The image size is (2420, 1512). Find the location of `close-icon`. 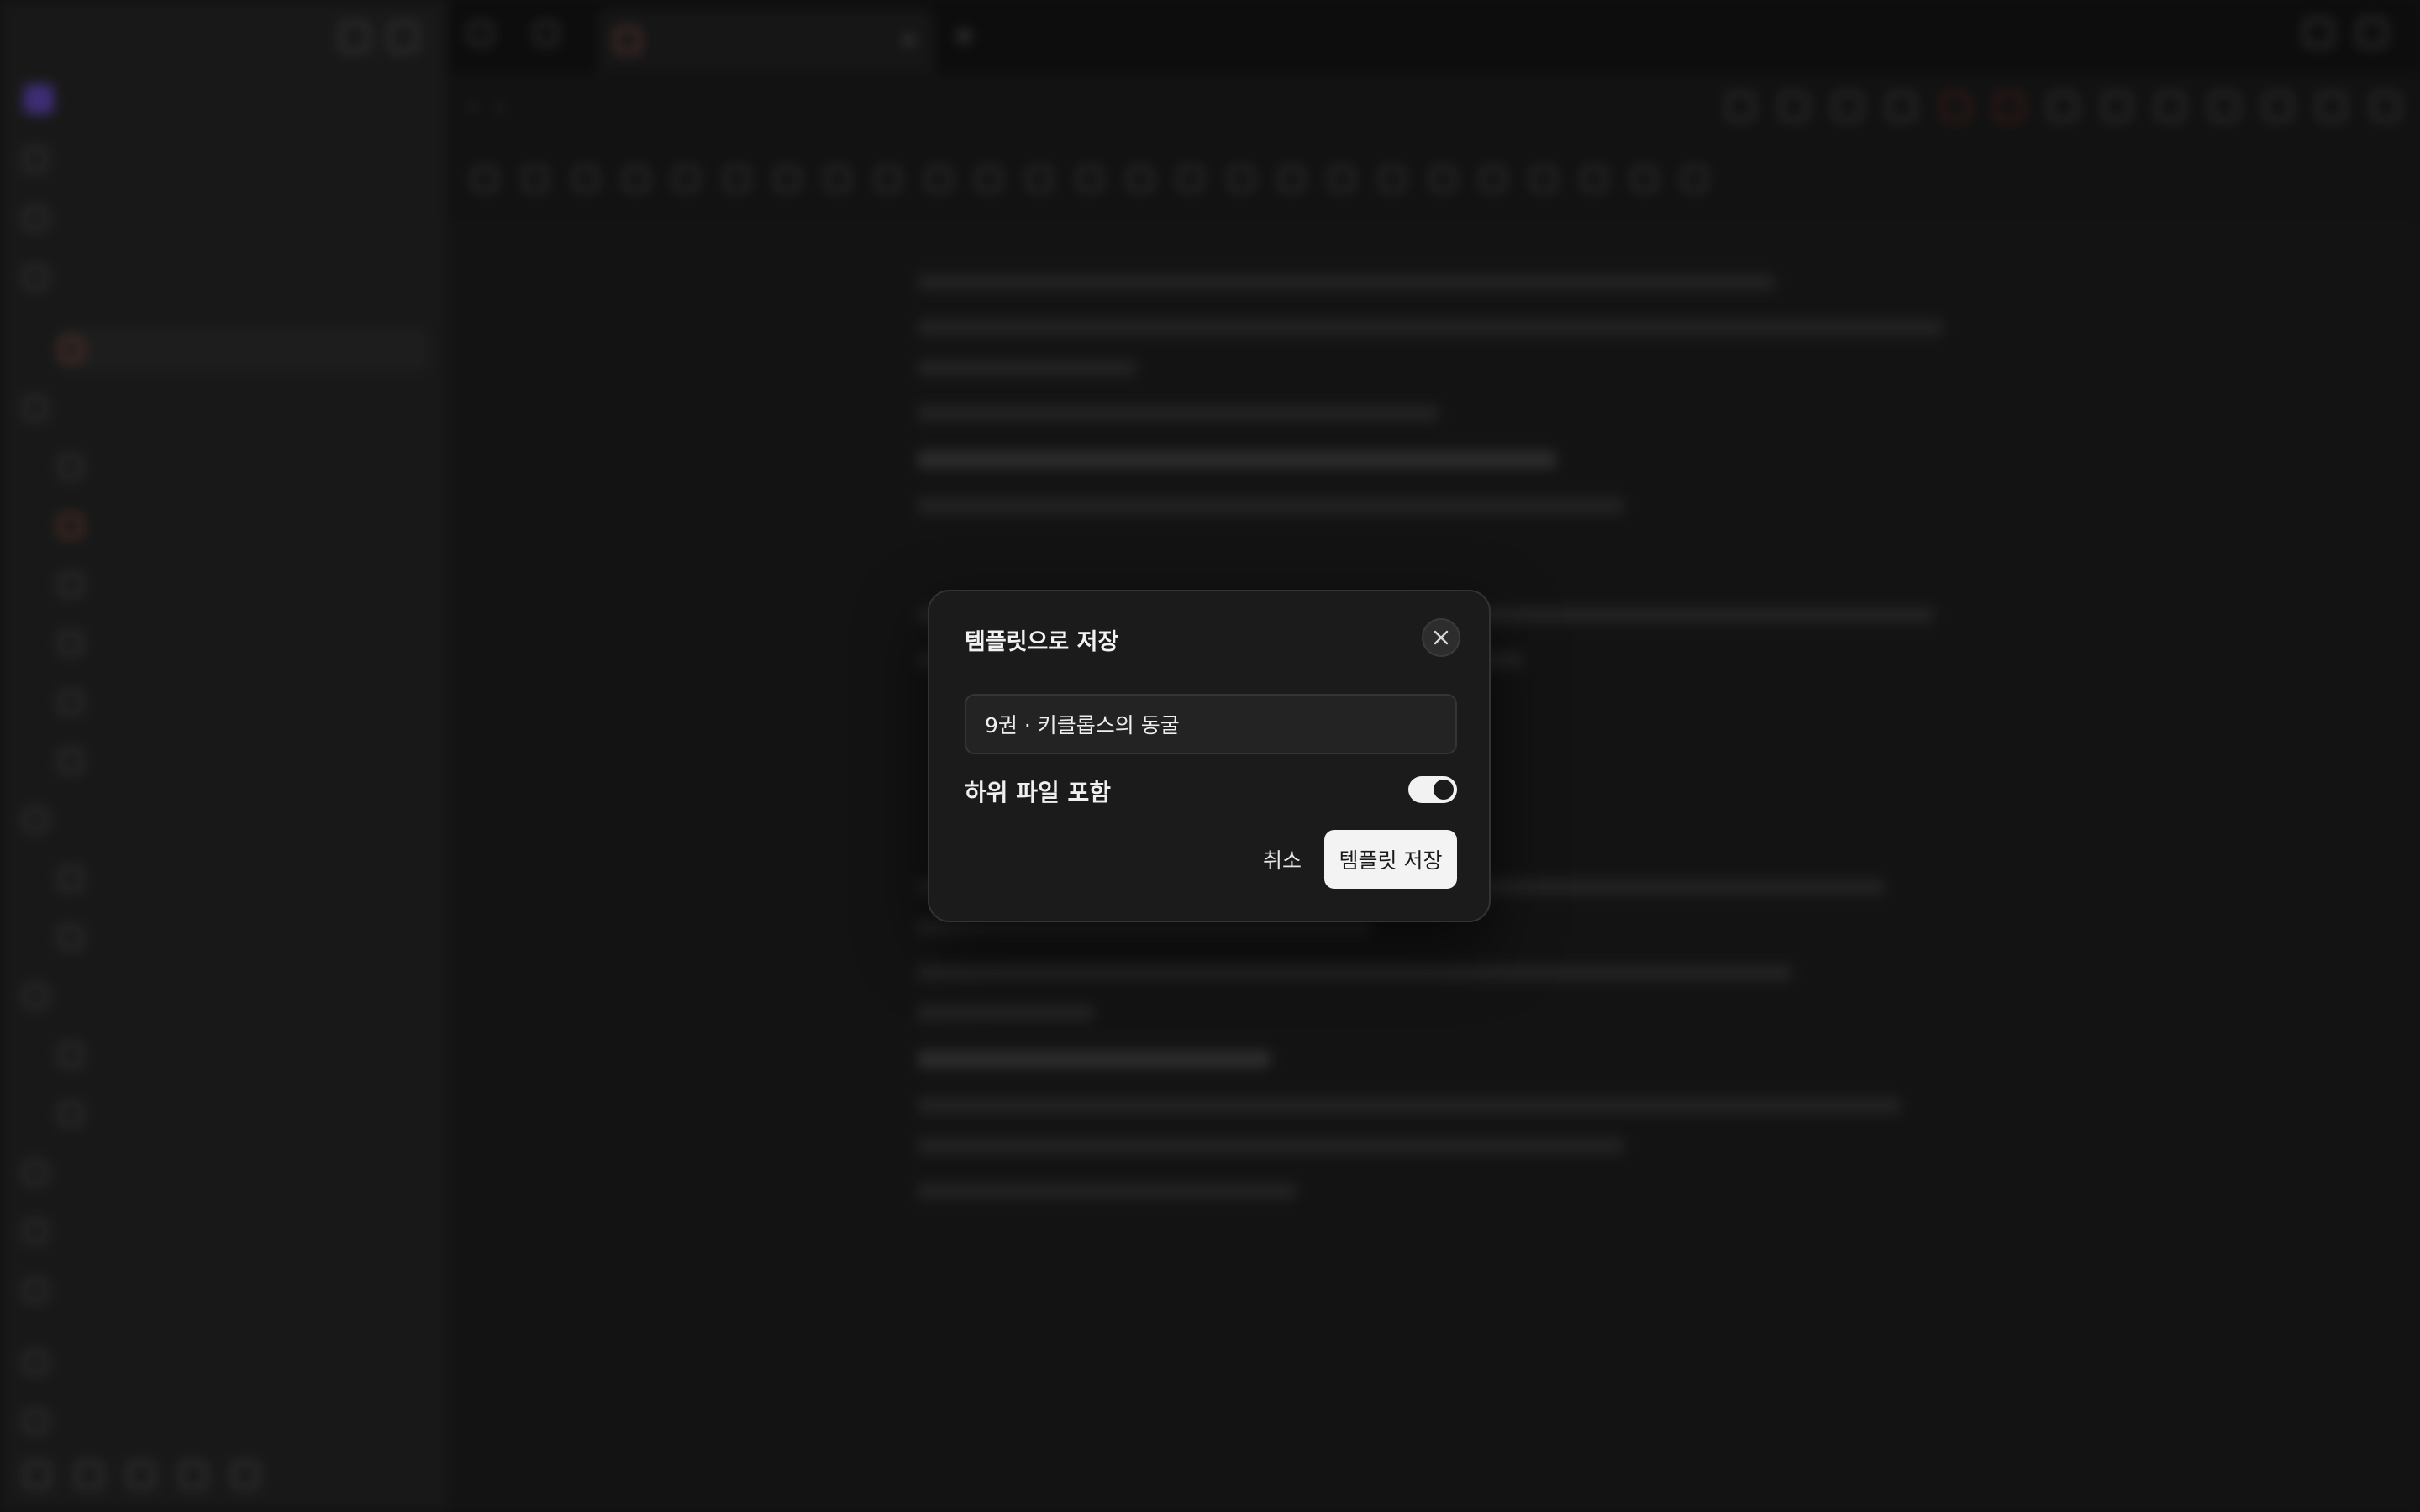

close-icon is located at coordinates (1441, 637).